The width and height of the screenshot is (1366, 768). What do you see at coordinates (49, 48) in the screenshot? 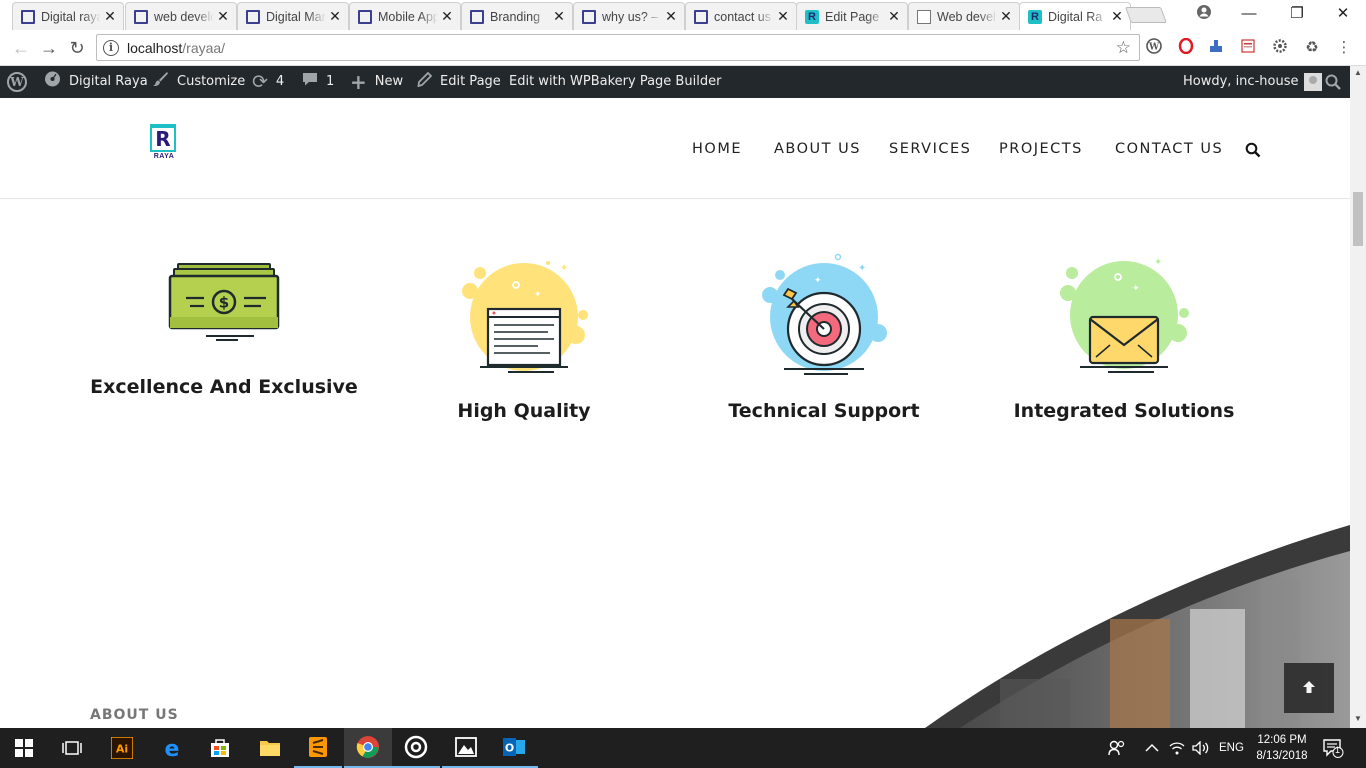
I see `forward-button: →` at bounding box center [49, 48].